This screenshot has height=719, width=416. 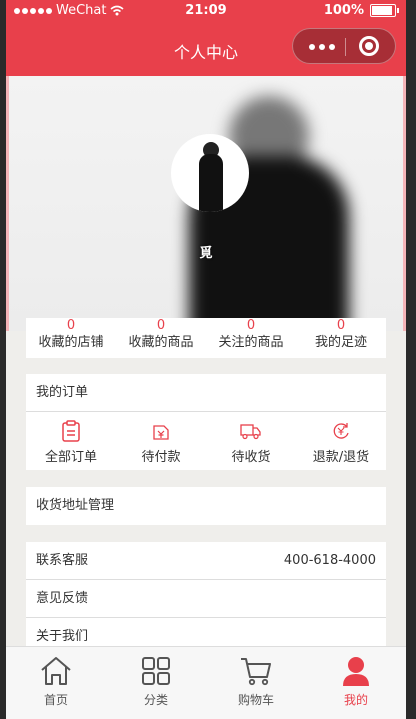 What do you see at coordinates (384, 10) in the screenshot?
I see `battery-icon` at bounding box center [384, 10].